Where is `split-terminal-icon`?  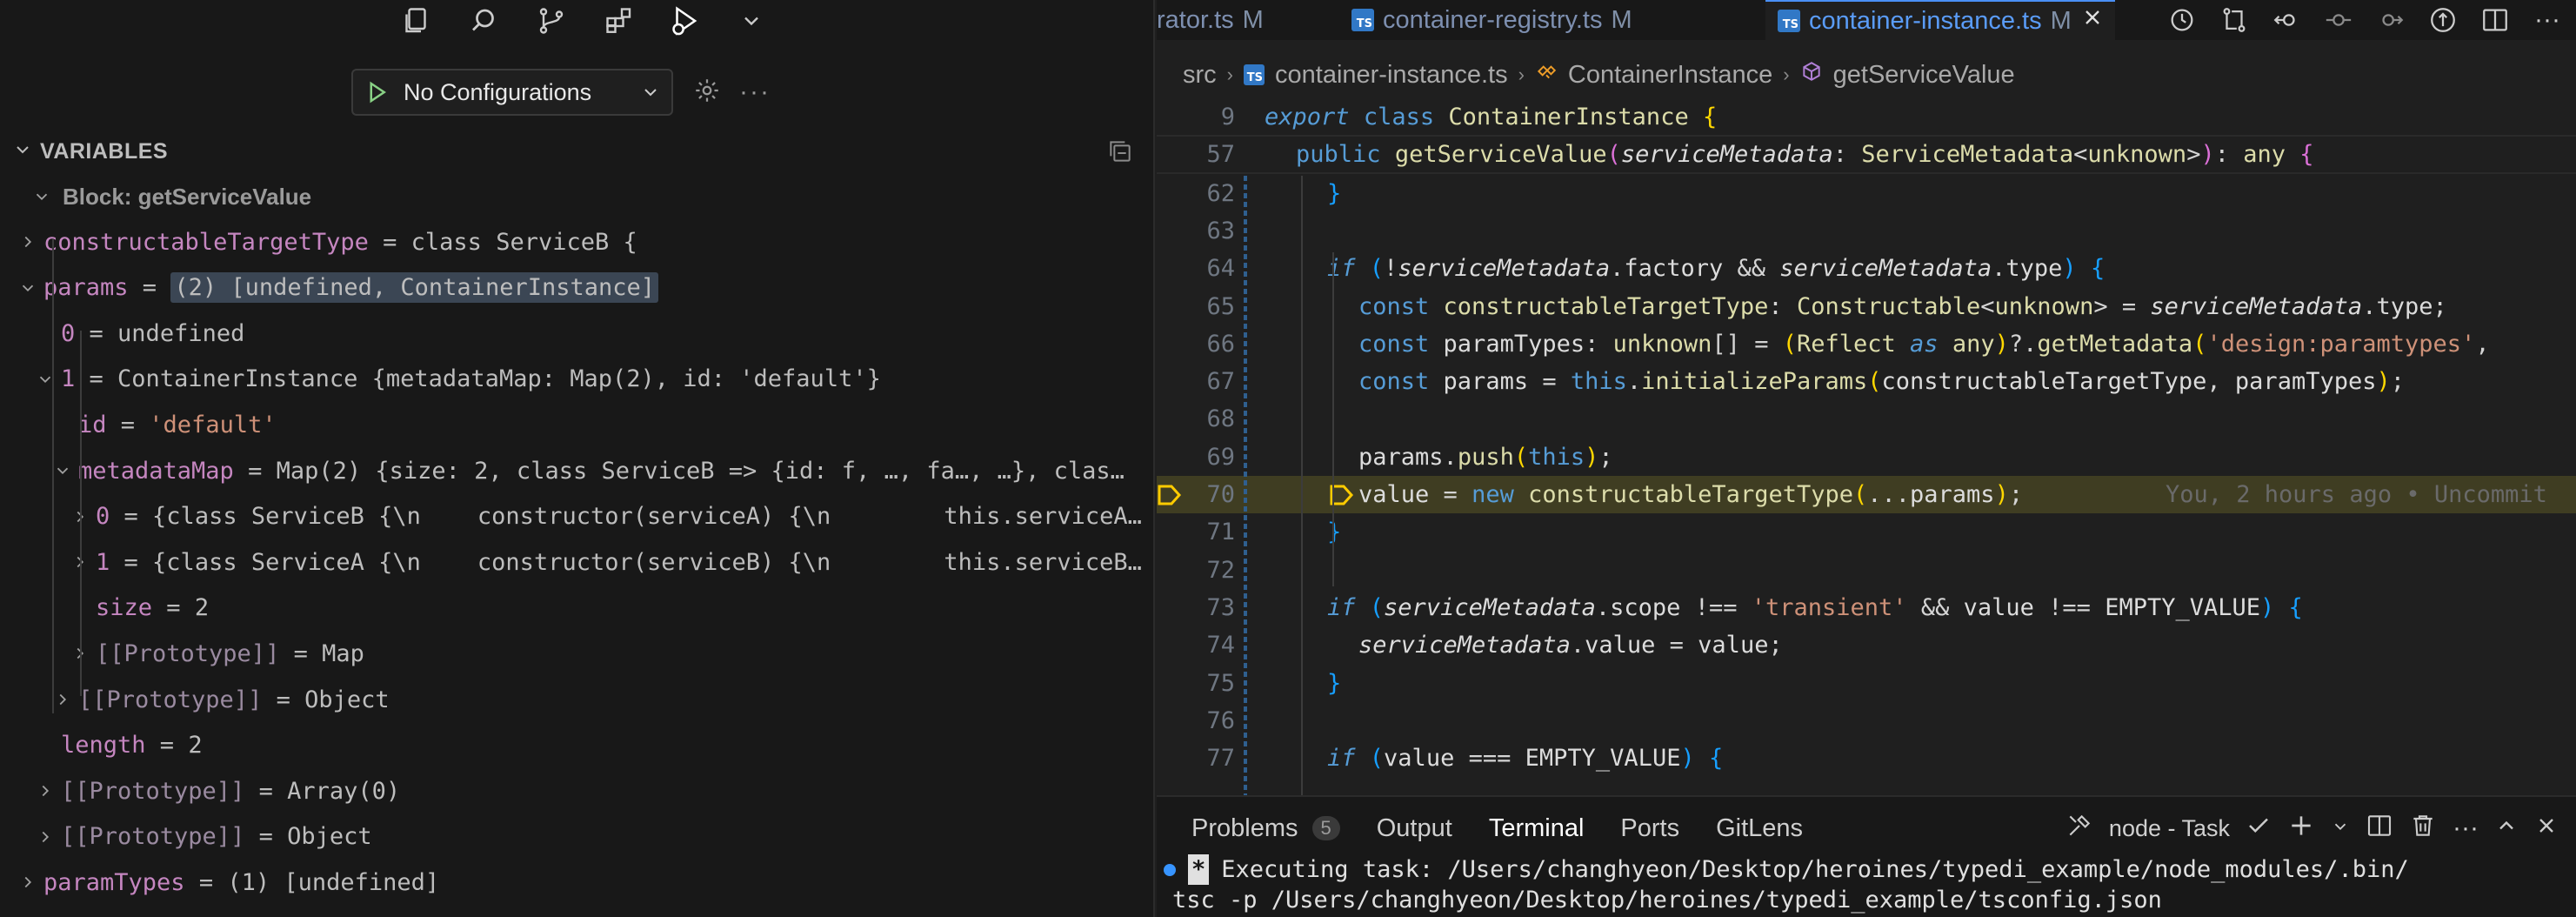
split-terminal-icon is located at coordinates (2379, 829).